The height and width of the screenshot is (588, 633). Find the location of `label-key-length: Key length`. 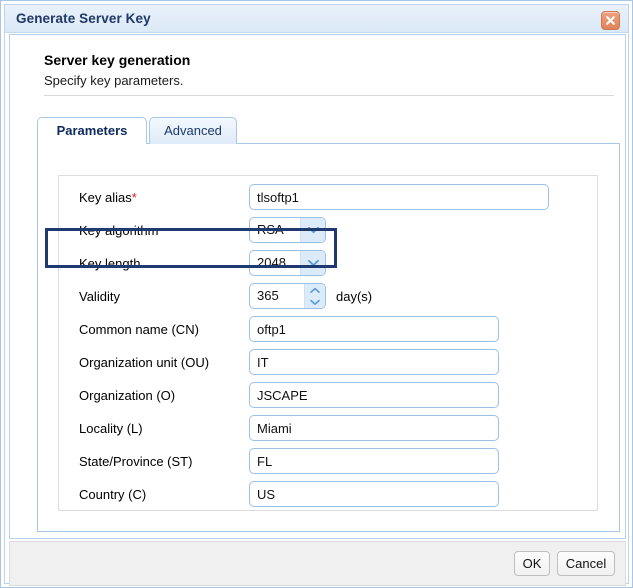

label-key-length: Key length is located at coordinates (110, 263).